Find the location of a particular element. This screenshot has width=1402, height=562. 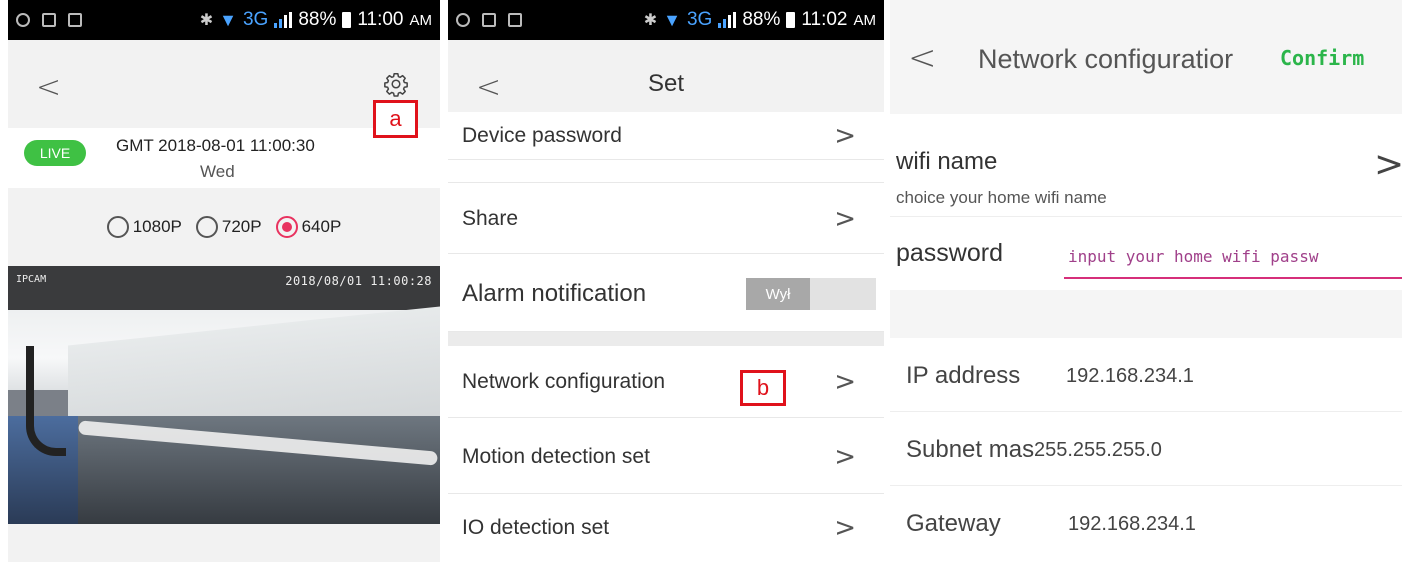

resolution-selector: 1080P 720P 640P is located at coordinates (224, 227).